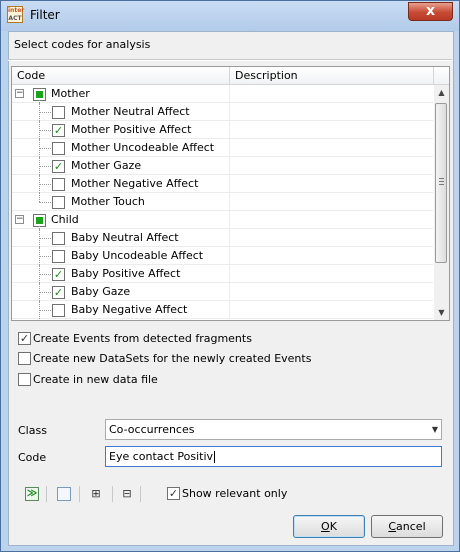  I want to click on tree-item-row: Baby Neutral Affect, so click(222, 238).